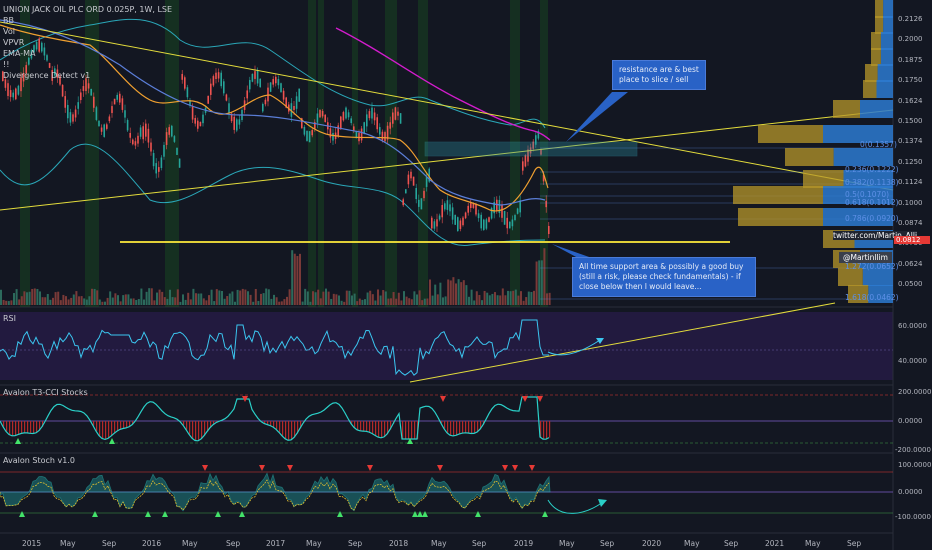  I want to click on time-axis-label: Sep, so click(233, 543).